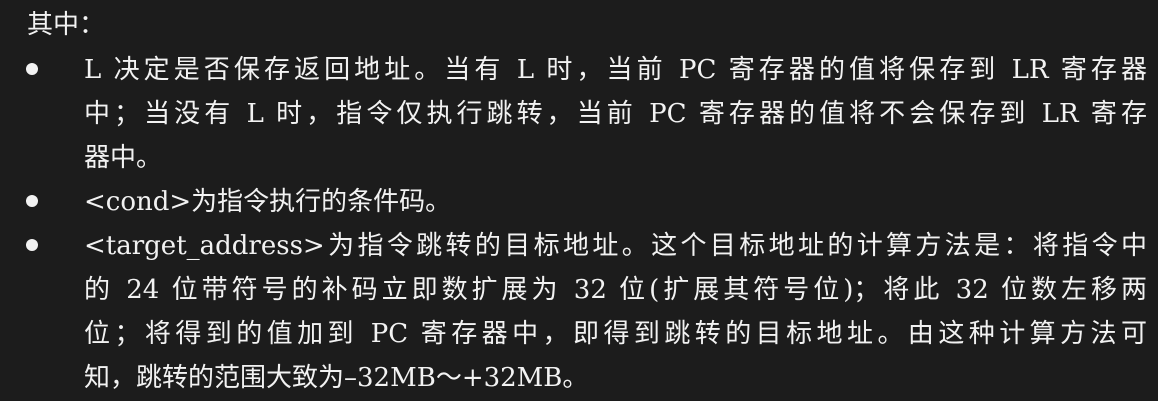  I want to click on bullet-2-line-1: <cond>为指令执行的条件码。, so click(268, 202).